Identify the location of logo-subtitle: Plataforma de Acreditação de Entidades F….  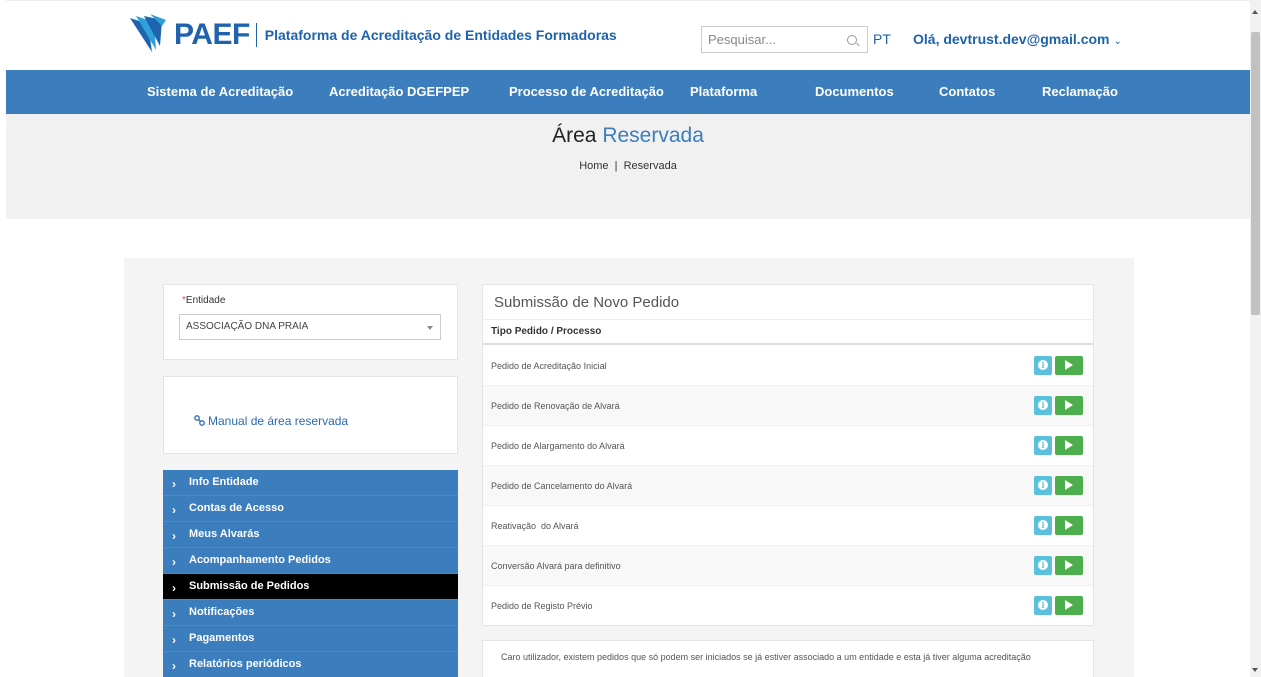
(440, 35).